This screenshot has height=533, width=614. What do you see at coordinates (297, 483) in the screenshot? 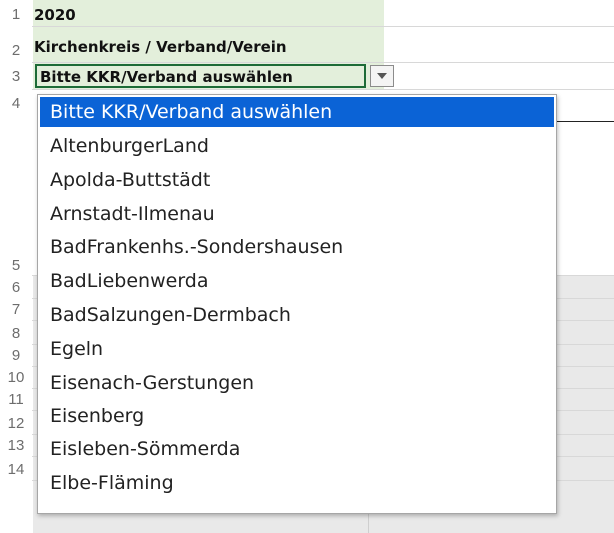
I see `dropdown-option: Elbe-Fläming` at bounding box center [297, 483].